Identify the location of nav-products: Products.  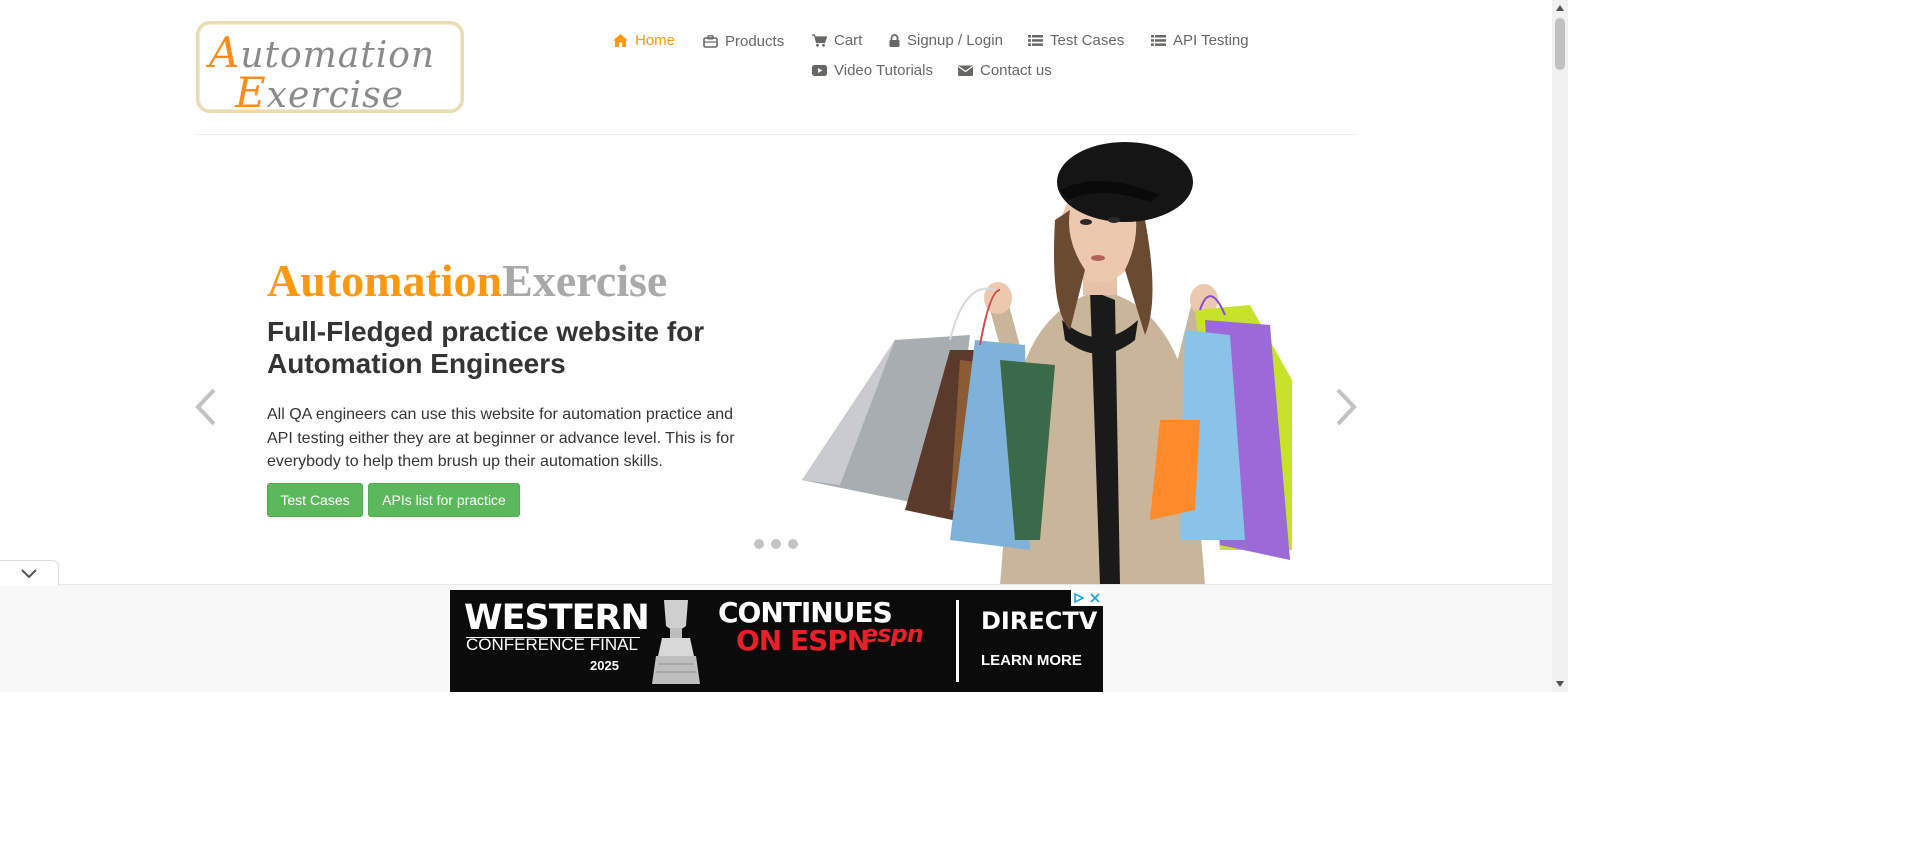
(743, 41).